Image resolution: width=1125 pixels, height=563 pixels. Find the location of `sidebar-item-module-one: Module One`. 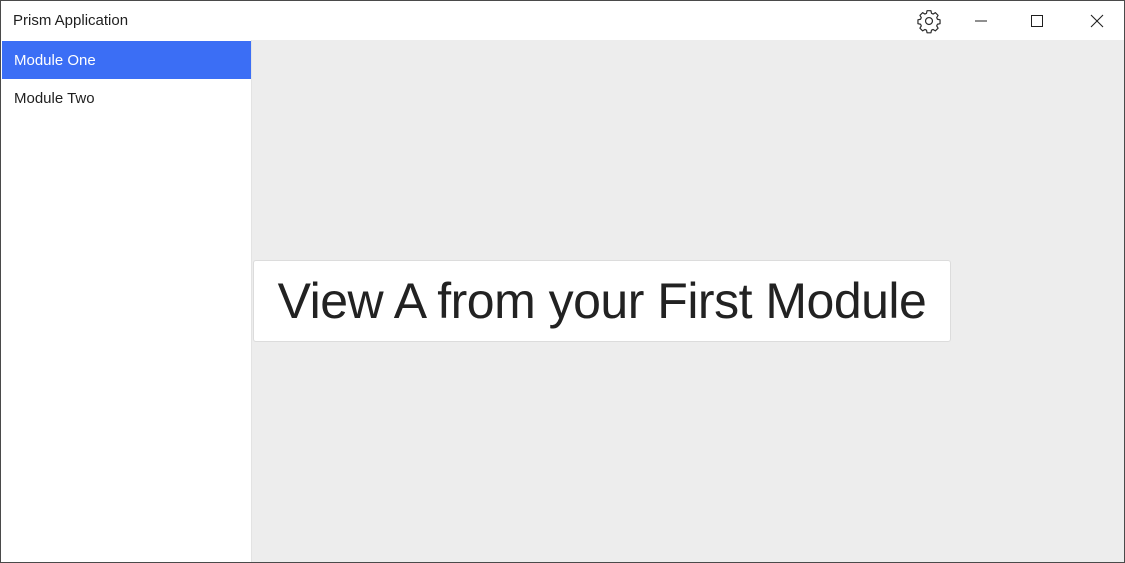

sidebar-item-module-one: Module One is located at coordinates (126, 60).